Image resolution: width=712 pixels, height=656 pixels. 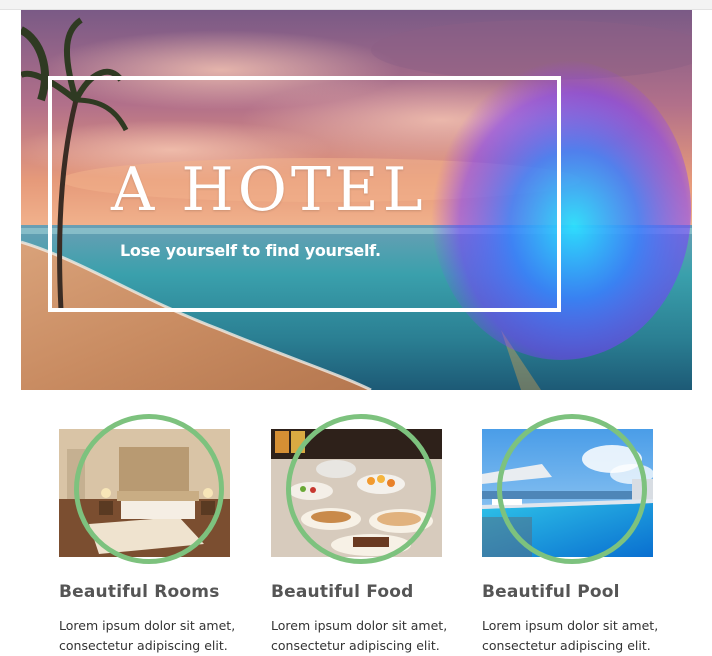 I want to click on rooms-highlight-ring, so click(x=149, y=489).